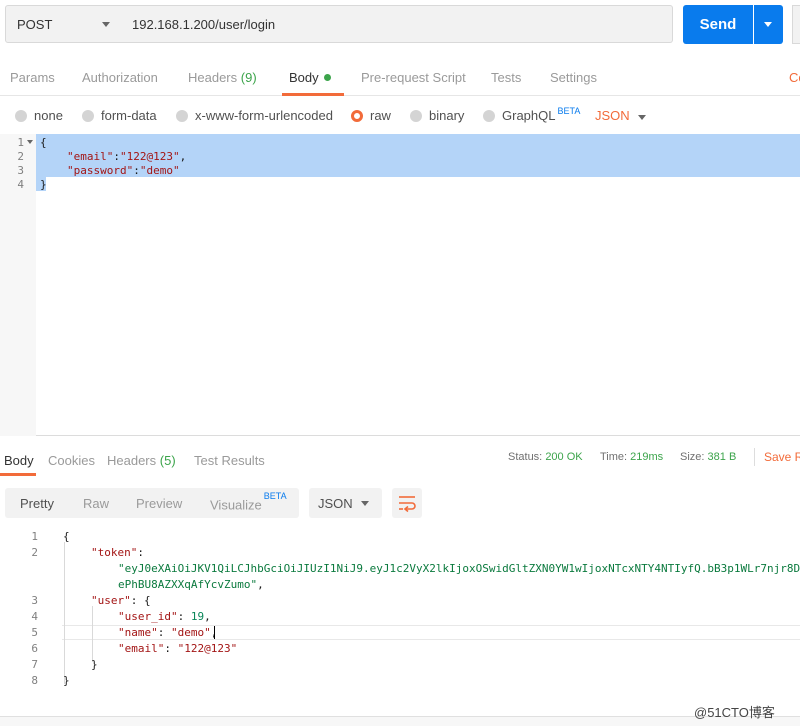 This screenshot has height=726, width=800. What do you see at coordinates (30, 142) in the screenshot?
I see `fold-arrow-icon` at bounding box center [30, 142].